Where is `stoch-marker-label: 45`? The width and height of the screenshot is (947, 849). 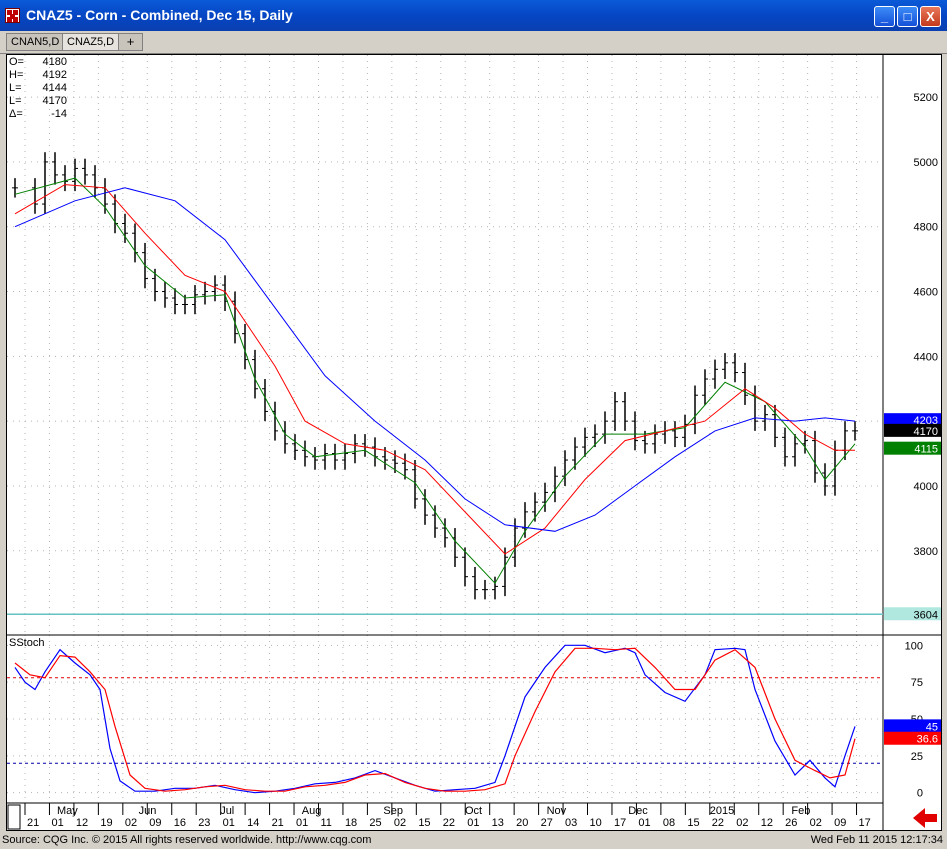 stoch-marker-label: 45 is located at coordinates (932, 727).